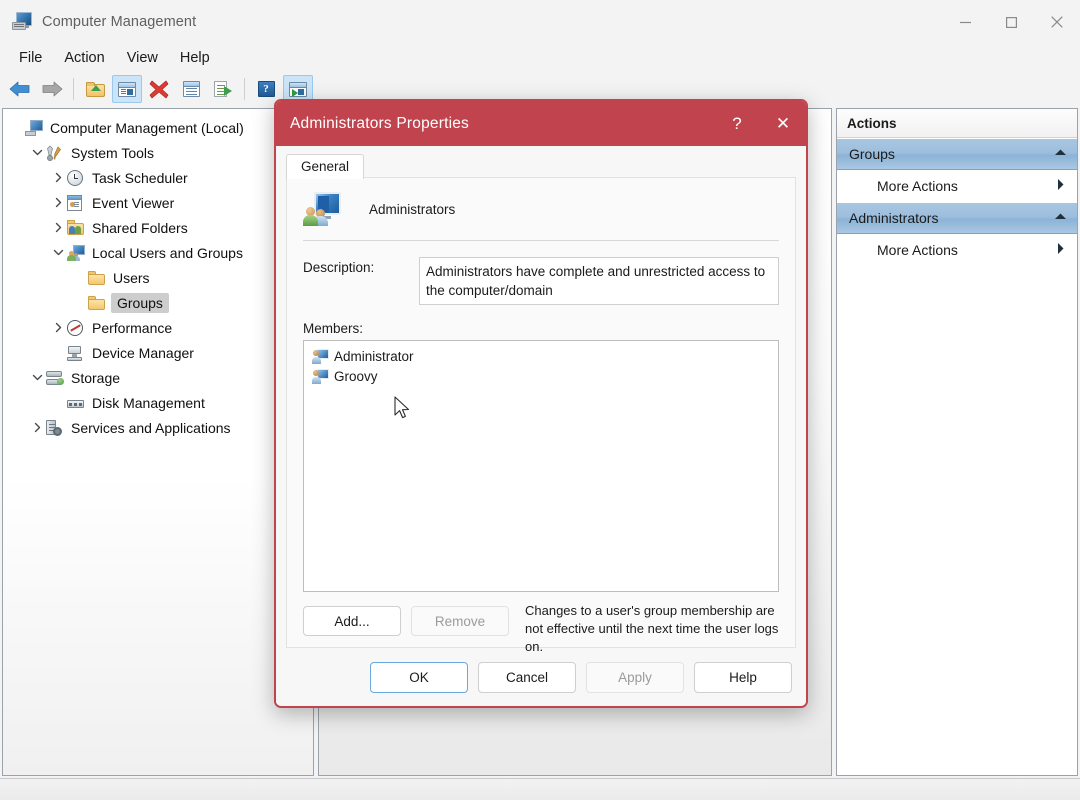  What do you see at coordinates (55, 378) in the screenshot?
I see `storage-icon` at bounding box center [55, 378].